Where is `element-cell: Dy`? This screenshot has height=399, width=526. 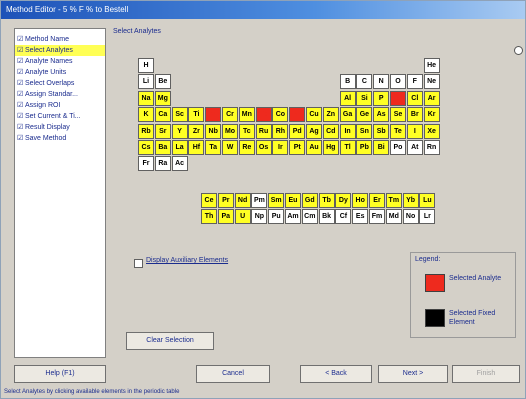 element-cell: Dy is located at coordinates (343, 200).